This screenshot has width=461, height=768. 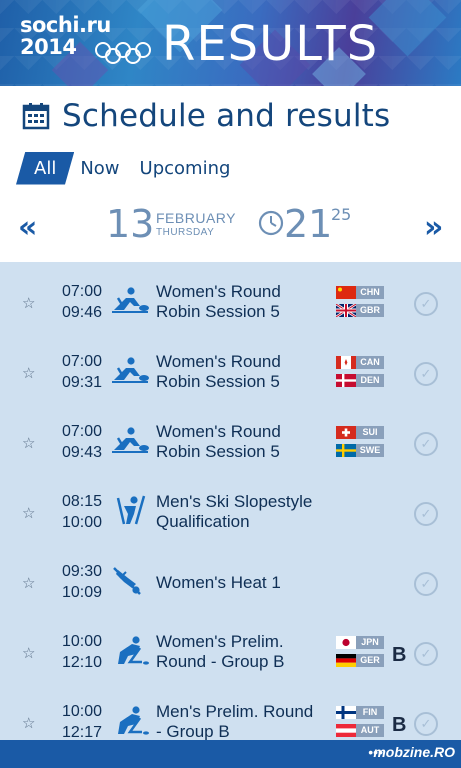 I want to click on date-weekday: THURSDAY, so click(x=185, y=232).